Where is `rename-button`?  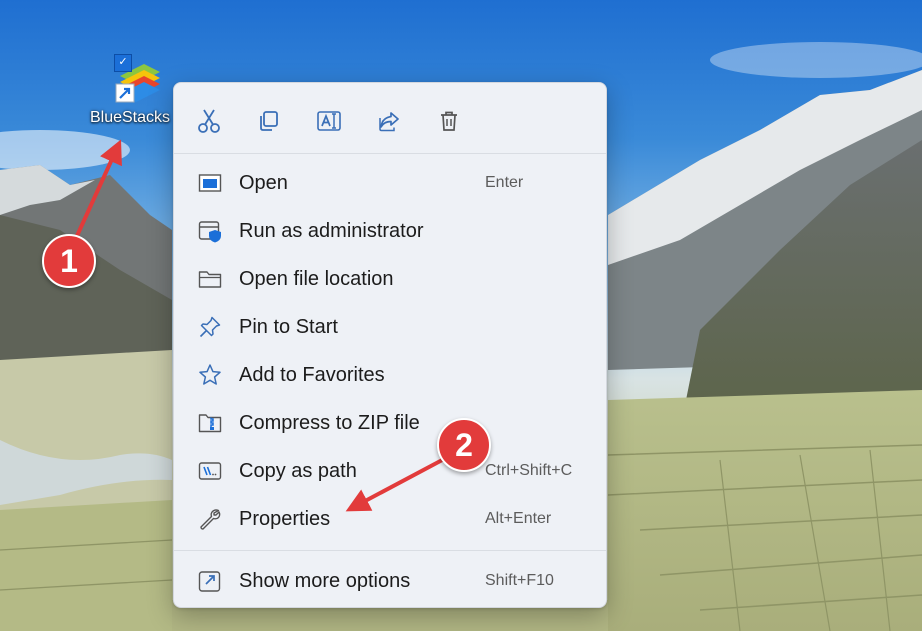
rename-button is located at coordinates (329, 121).